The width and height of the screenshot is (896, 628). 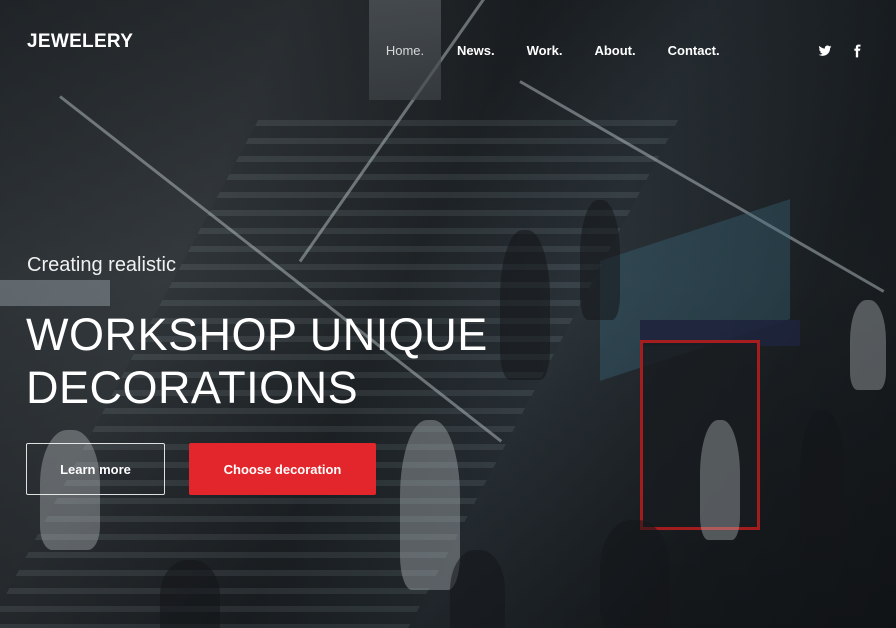 What do you see at coordinates (286, 361) in the screenshot?
I see `hero-headline: WORKSHOP UNIQUE DECORATIONS` at bounding box center [286, 361].